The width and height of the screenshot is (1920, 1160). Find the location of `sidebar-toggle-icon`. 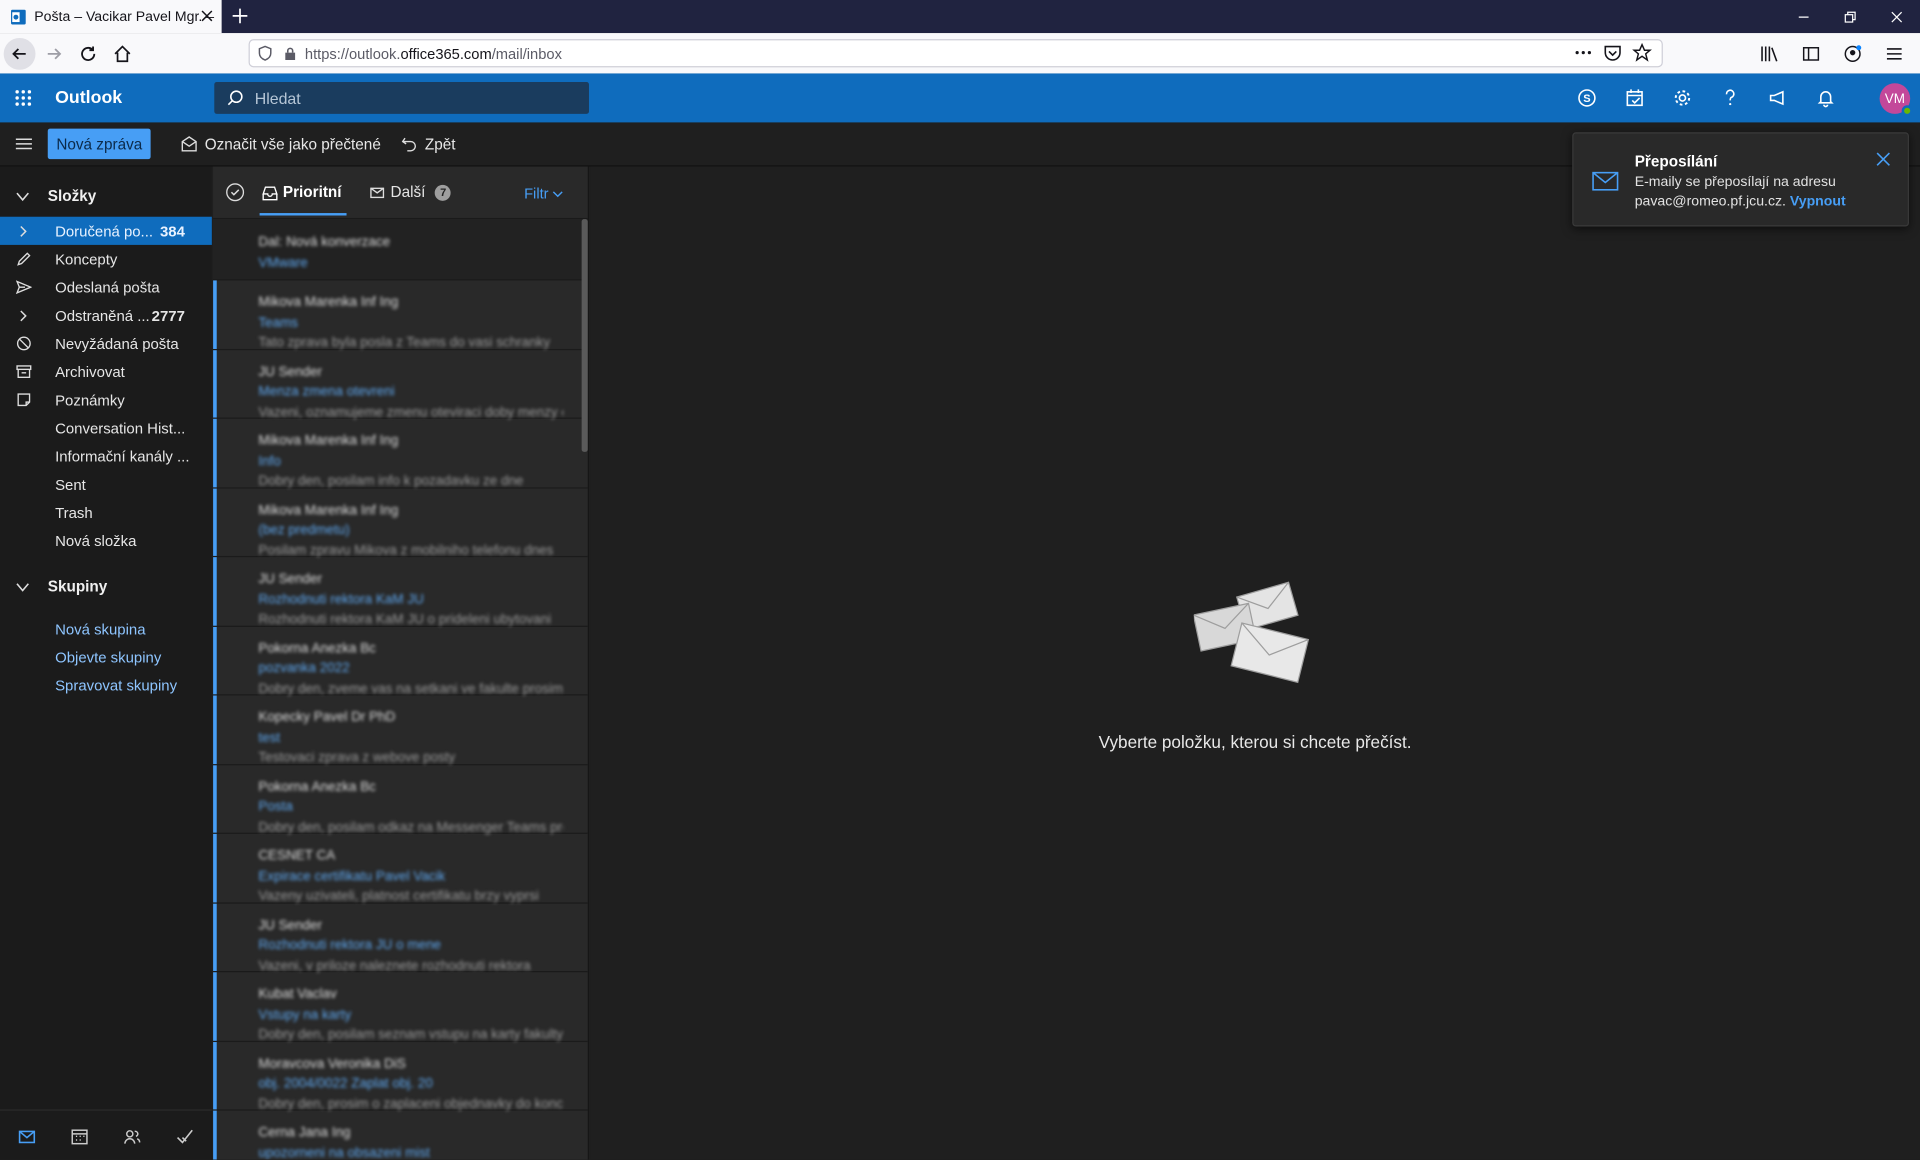

sidebar-toggle-icon is located at coordinates (1811, 54).